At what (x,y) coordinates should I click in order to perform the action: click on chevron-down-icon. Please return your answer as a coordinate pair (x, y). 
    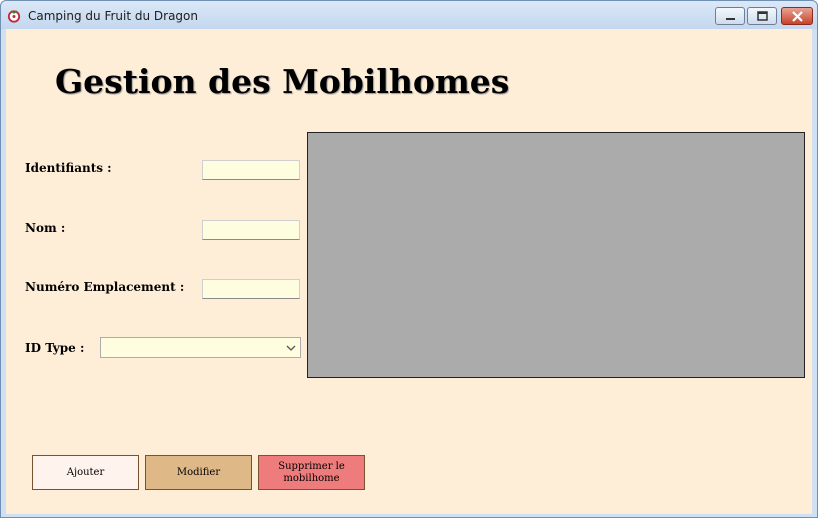
    Looking at the image, I should click on (291, 348).